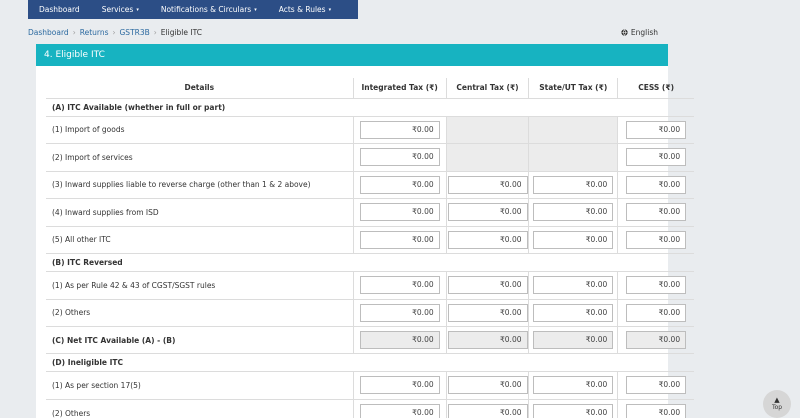 This screenshot has height=418, width=800. Describe the element at coordinates (656, 385) in the screenshot. I see `sec-17-5-cess-input: ₹0.00` at that location.